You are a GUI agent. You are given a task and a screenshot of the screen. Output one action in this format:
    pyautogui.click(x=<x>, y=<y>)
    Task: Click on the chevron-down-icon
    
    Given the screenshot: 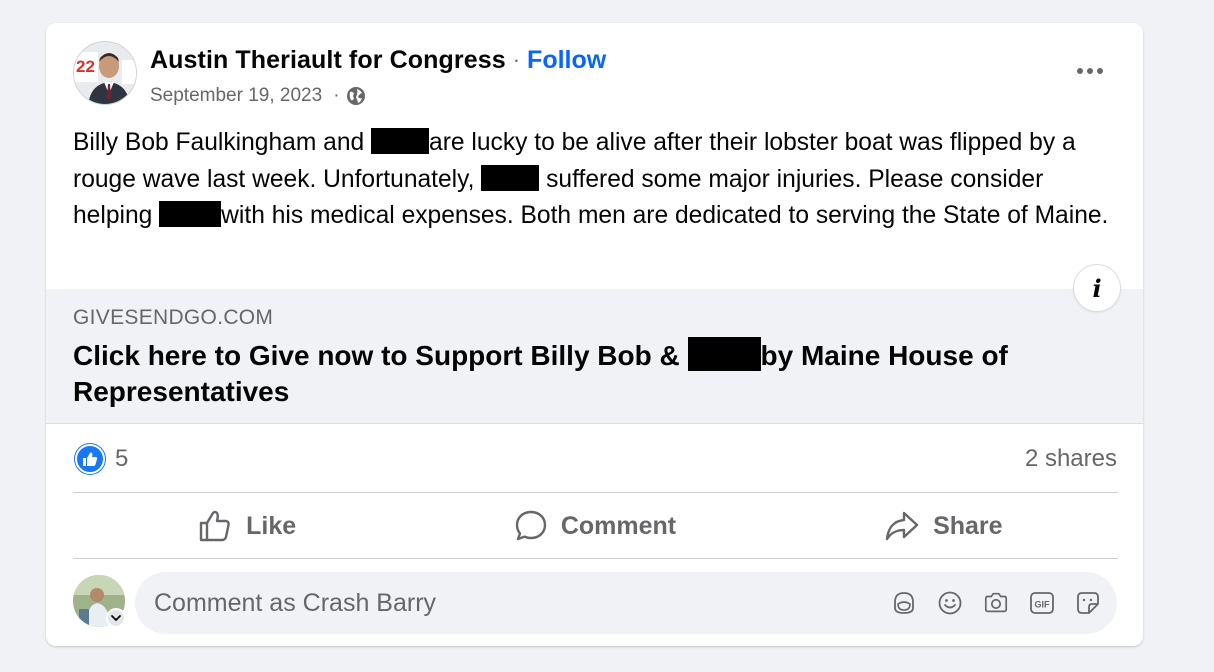 What is the action you would take?
    pyautogui.click(x=116, y=618)
    